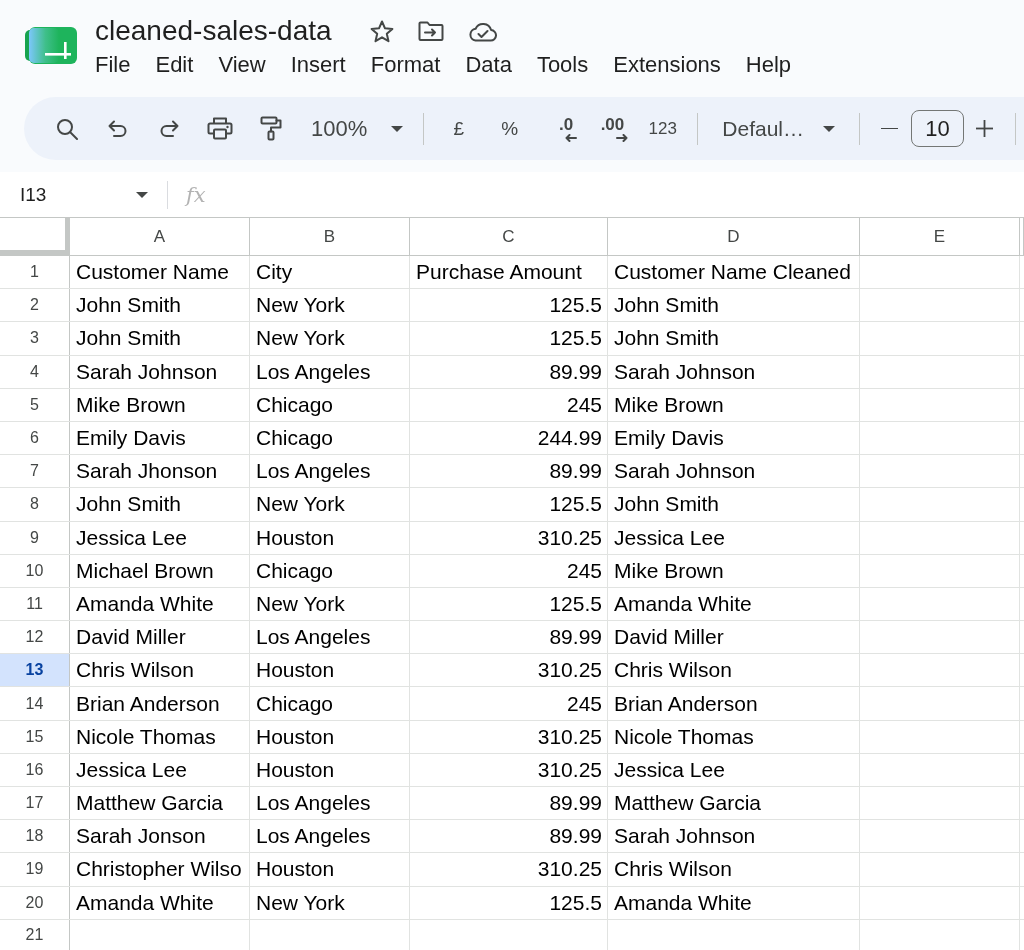 The width and height of the screenshot is (1024, 950). Describe the element at coordinates (562, 65) in the screenshot. I see `menu-item: Tools` at that location.